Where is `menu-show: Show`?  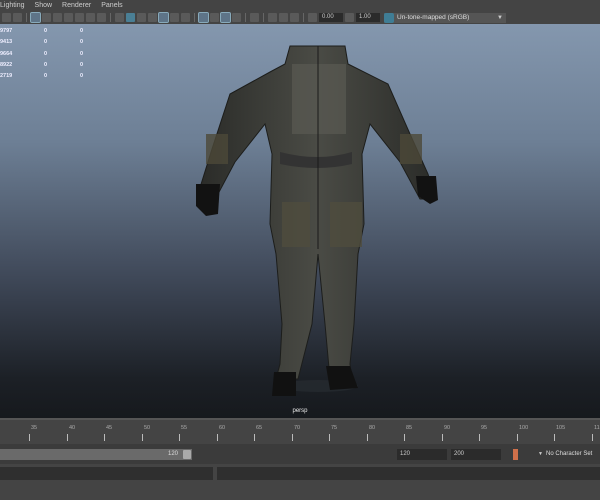
menu-show: Show is located at coordinates (44, 5).